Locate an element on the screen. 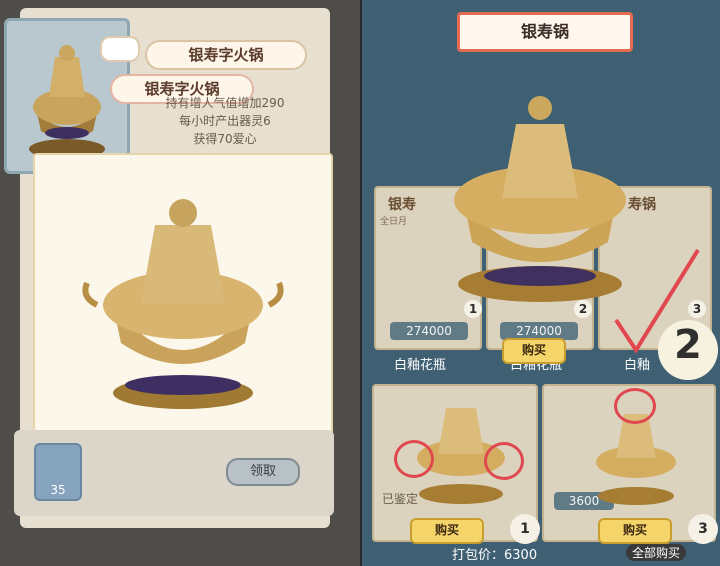 The image size is (720, 566). card-1-label: 白釉花瓶 is located at coordinates (420, 365).